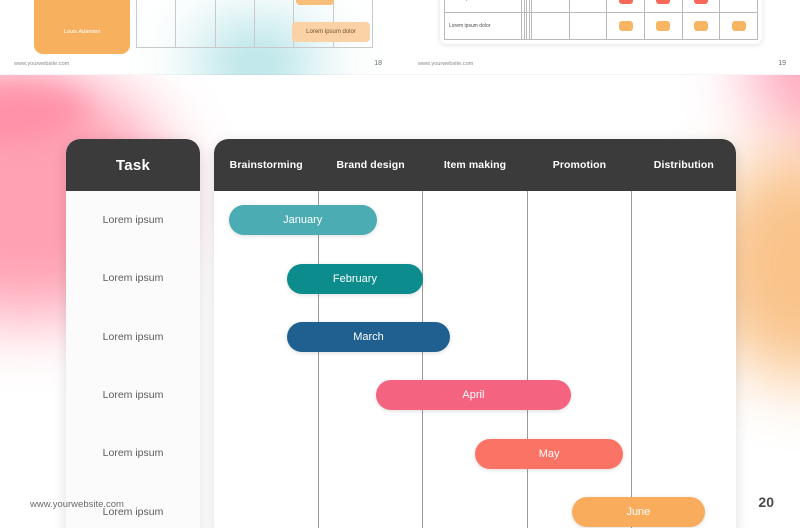 The height and width of the screenshot is (528, 800). What do you see at coordinates (133, 165) in the screenshot?
I see `task-column-header: Task` at bounding box center [133, 165].